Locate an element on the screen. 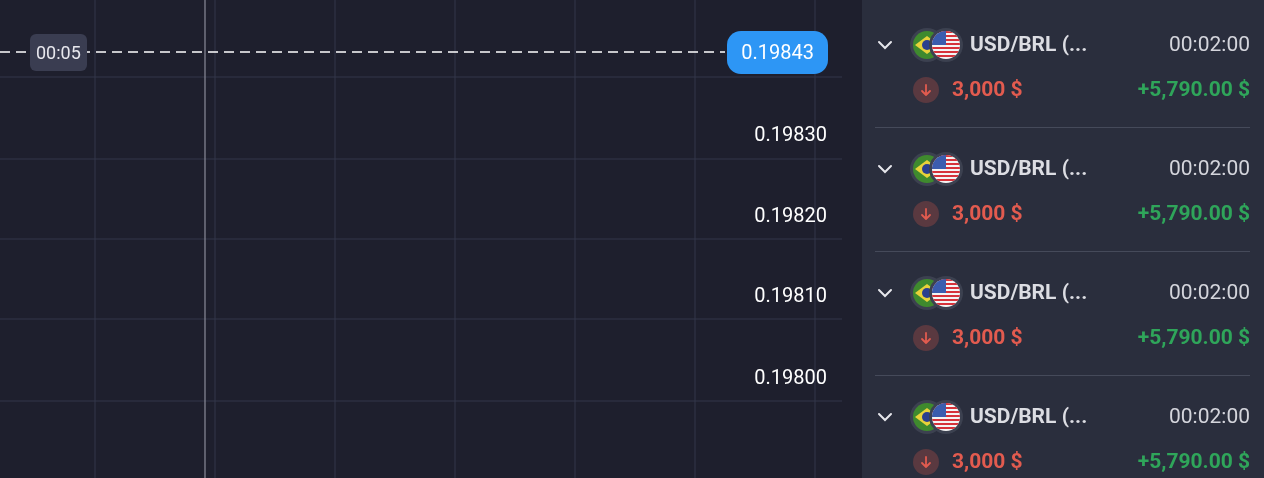 This screenshot has height=478, width=1264. price-axis-label: 0.19800 is located at coordinates (790, 377).